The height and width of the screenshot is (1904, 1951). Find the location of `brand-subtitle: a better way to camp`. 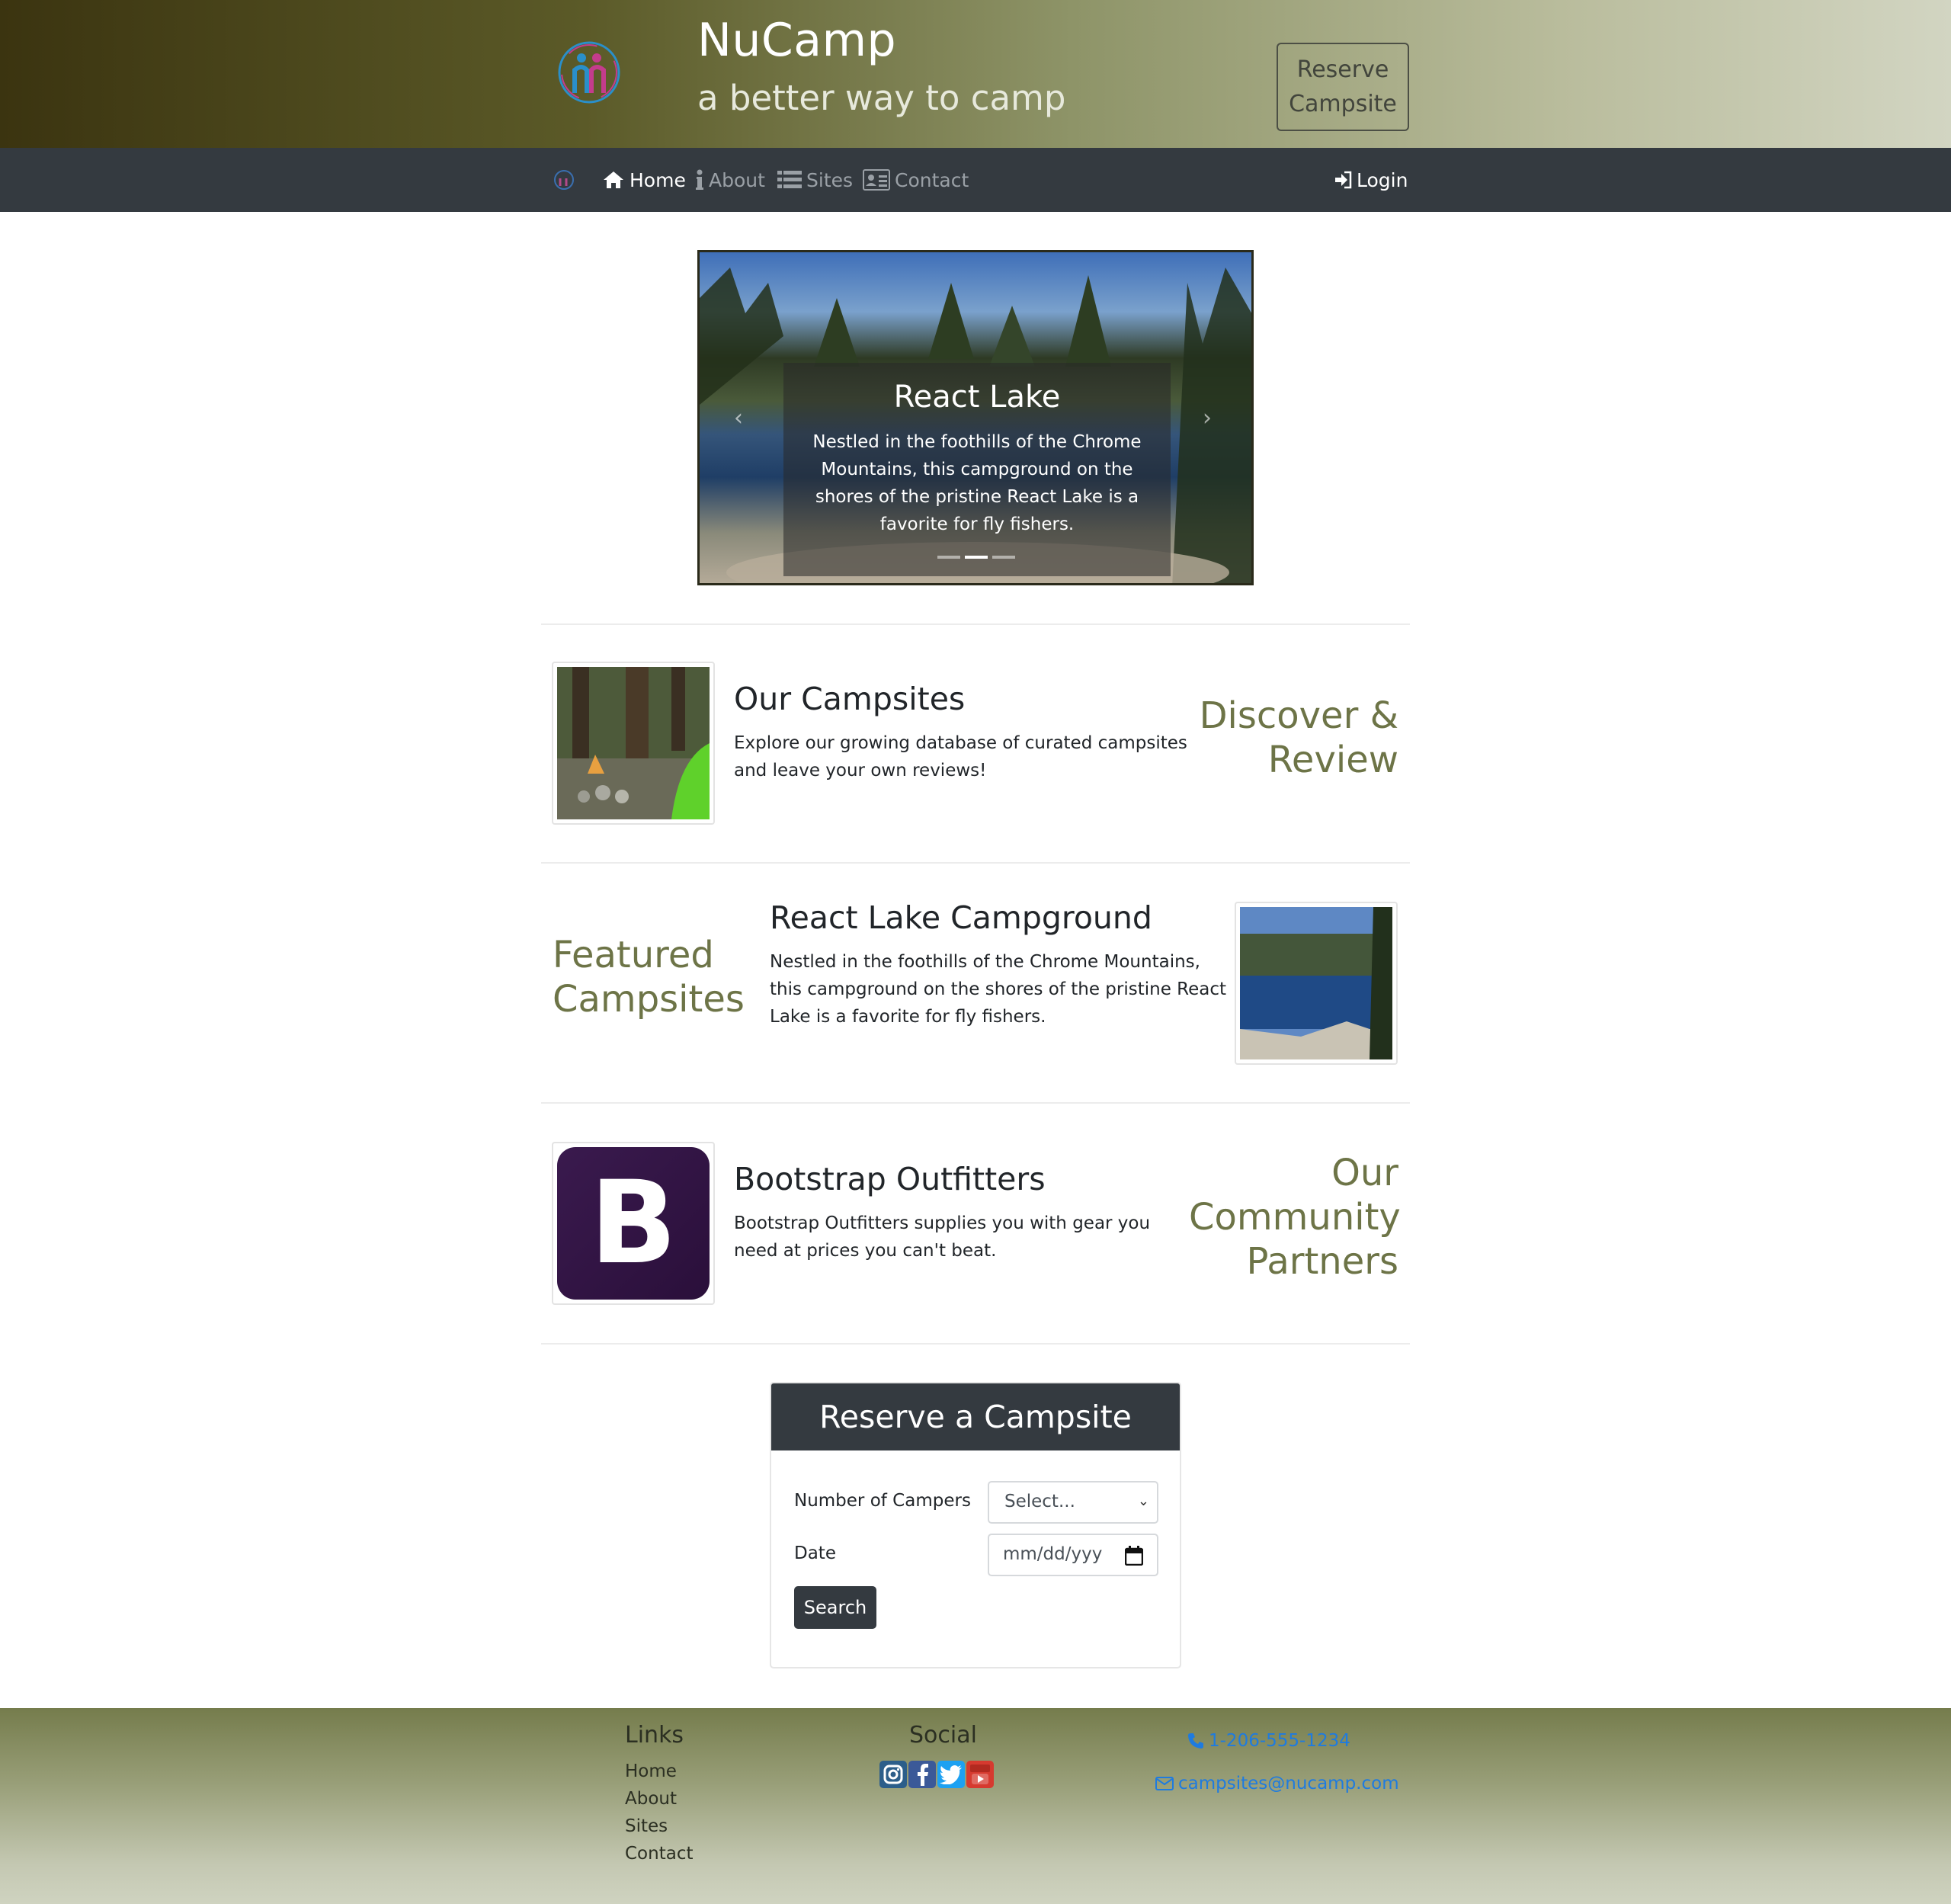

brand-subtitle: a better way to camp is located at coordinates (881, 98).